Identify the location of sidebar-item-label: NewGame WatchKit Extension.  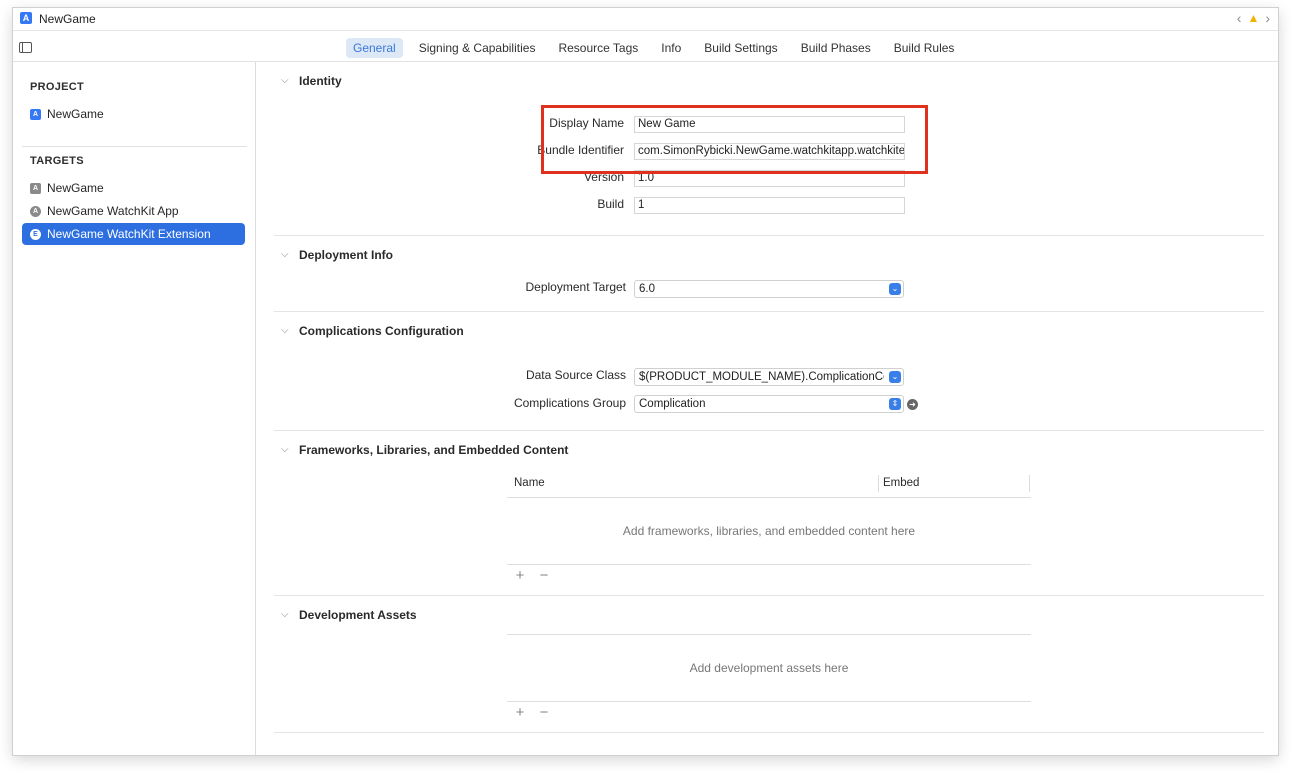
(129, 234).